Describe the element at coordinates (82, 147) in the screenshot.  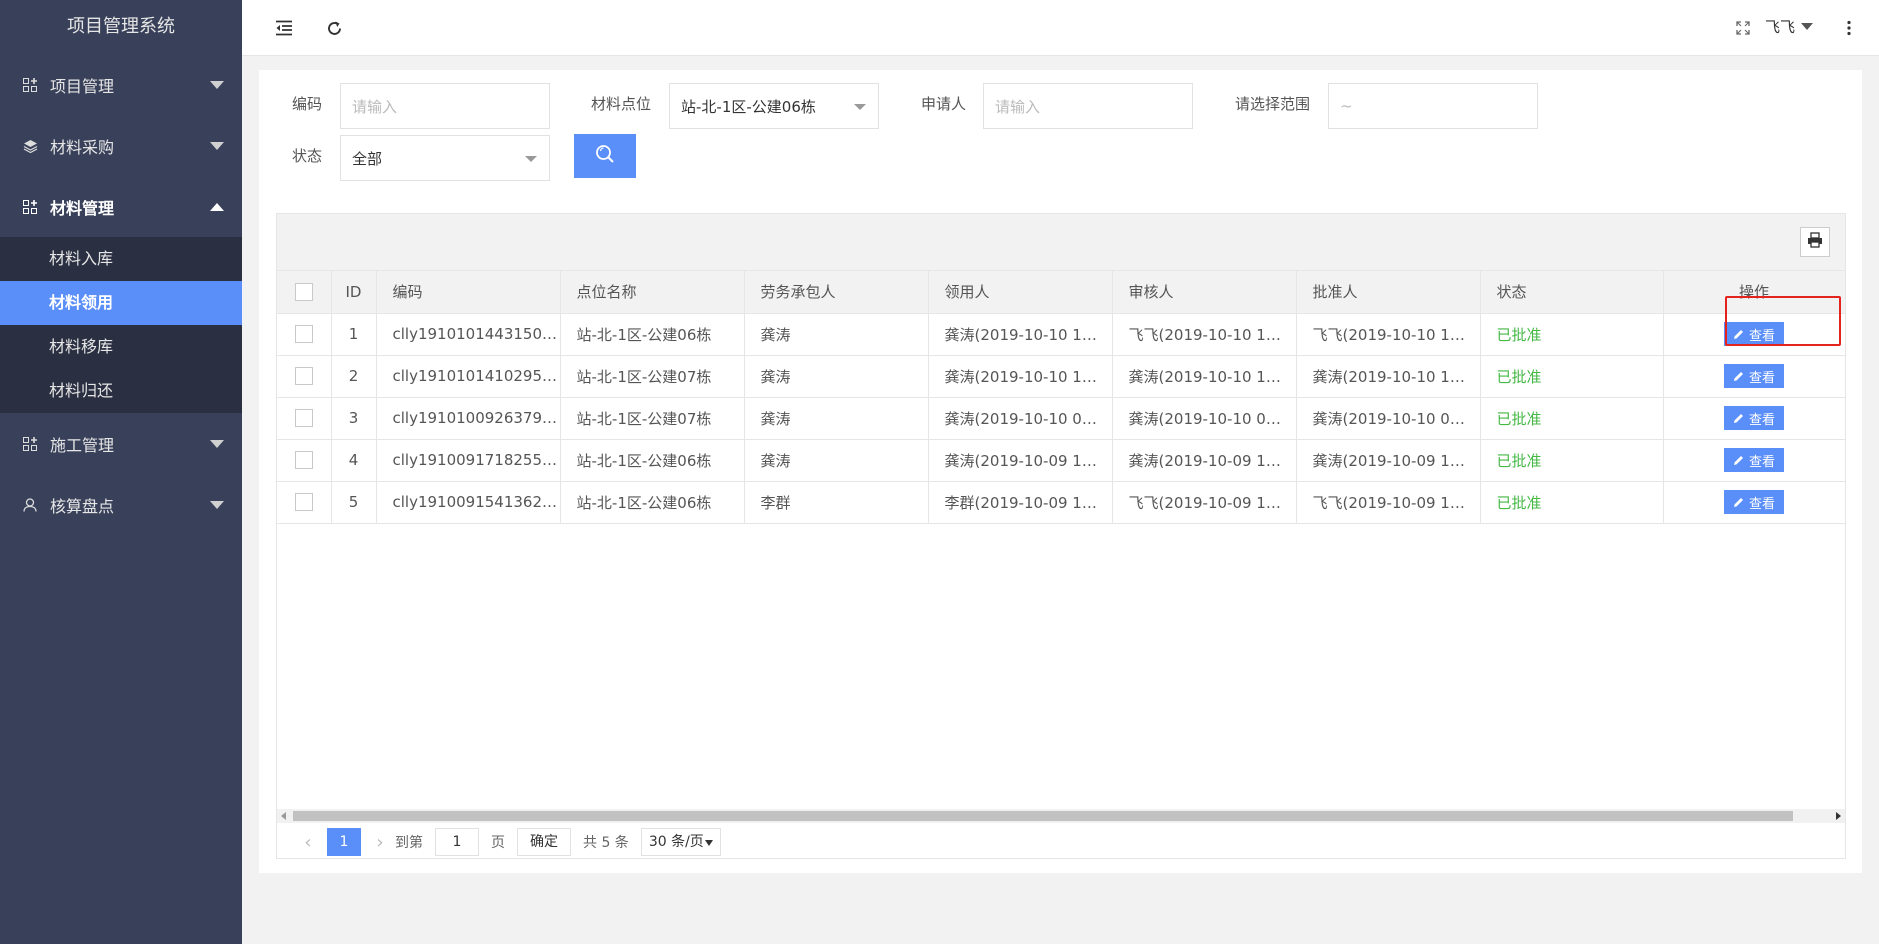
I see `menu-label: 材料采购` at that location.